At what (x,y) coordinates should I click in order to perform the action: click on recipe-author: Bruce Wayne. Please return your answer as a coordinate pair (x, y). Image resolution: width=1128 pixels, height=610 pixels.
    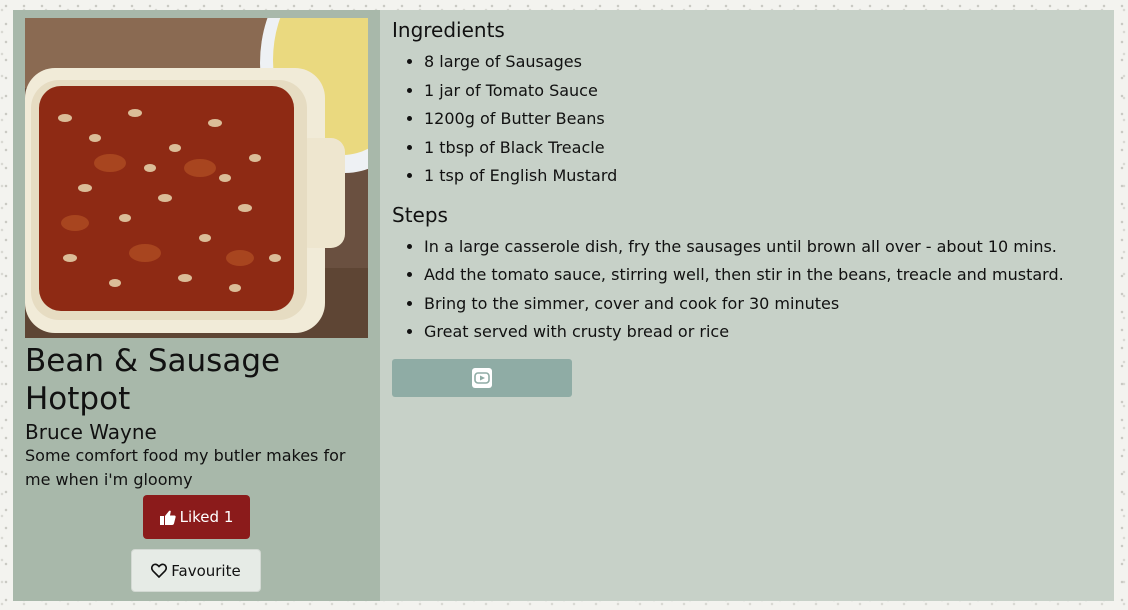
    Looking at the image, I should click on (91, 432).